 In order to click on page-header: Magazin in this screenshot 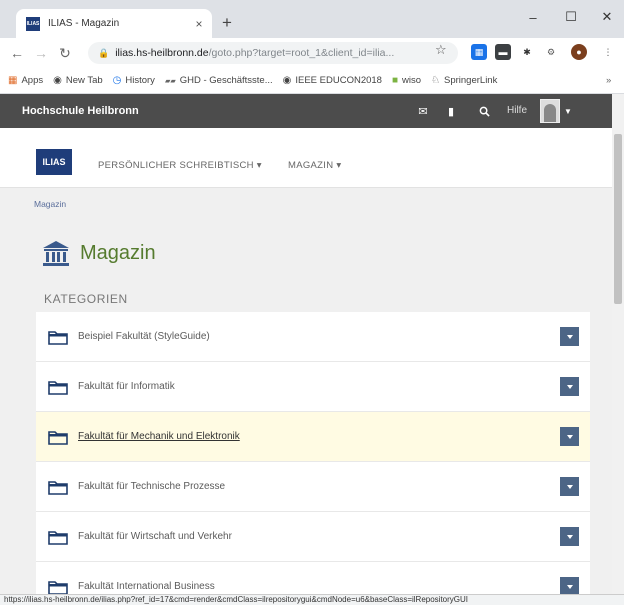, I will do `click(99, 253)`.